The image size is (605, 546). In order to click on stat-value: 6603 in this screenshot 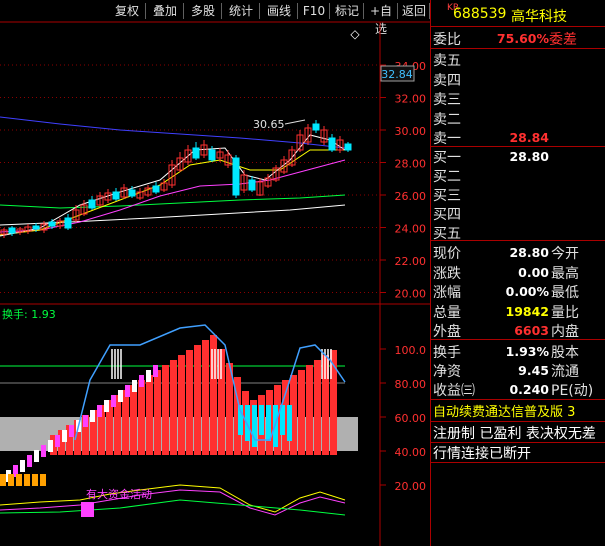, I will do `click(531, 330)`.